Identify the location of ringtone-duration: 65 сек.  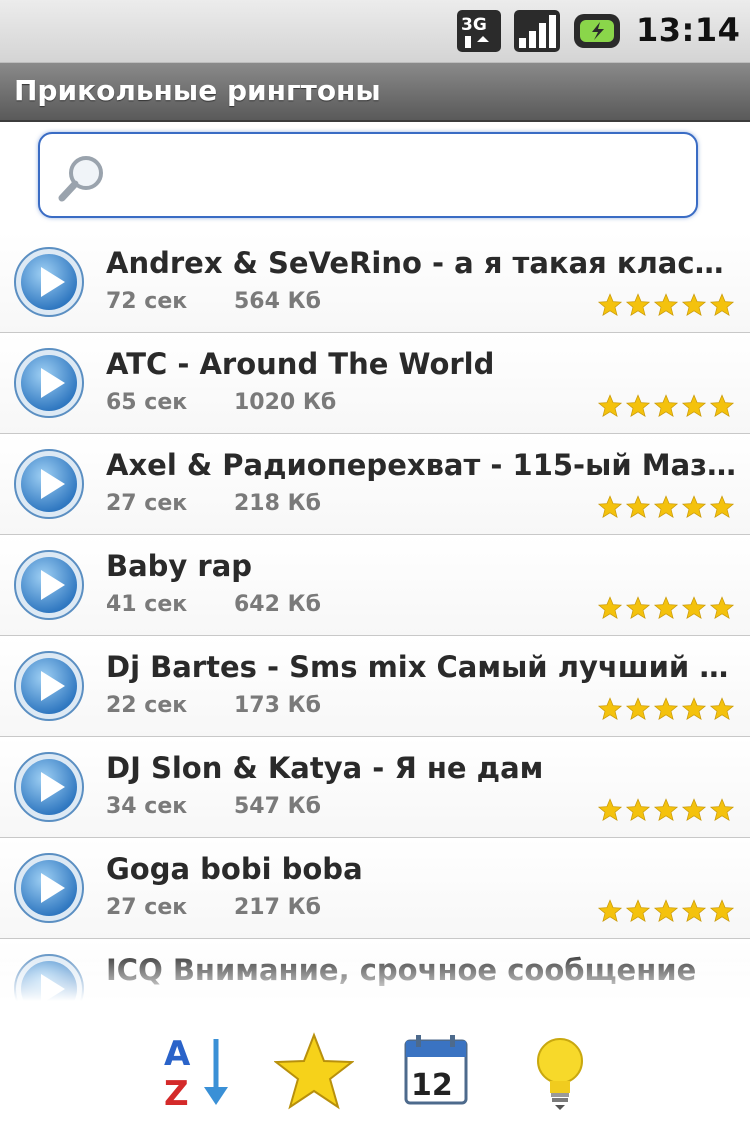
(147, 402).